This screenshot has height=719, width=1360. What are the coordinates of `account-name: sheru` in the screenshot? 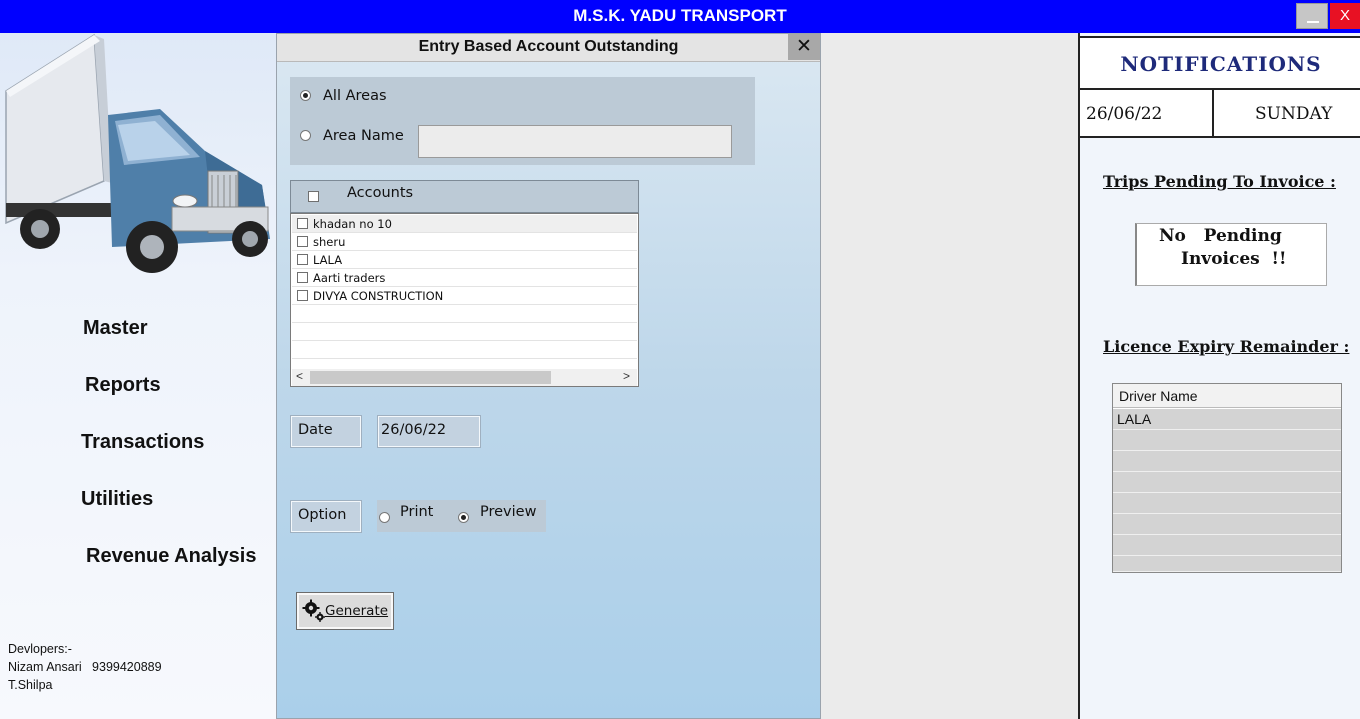 It's located at (329, 242).